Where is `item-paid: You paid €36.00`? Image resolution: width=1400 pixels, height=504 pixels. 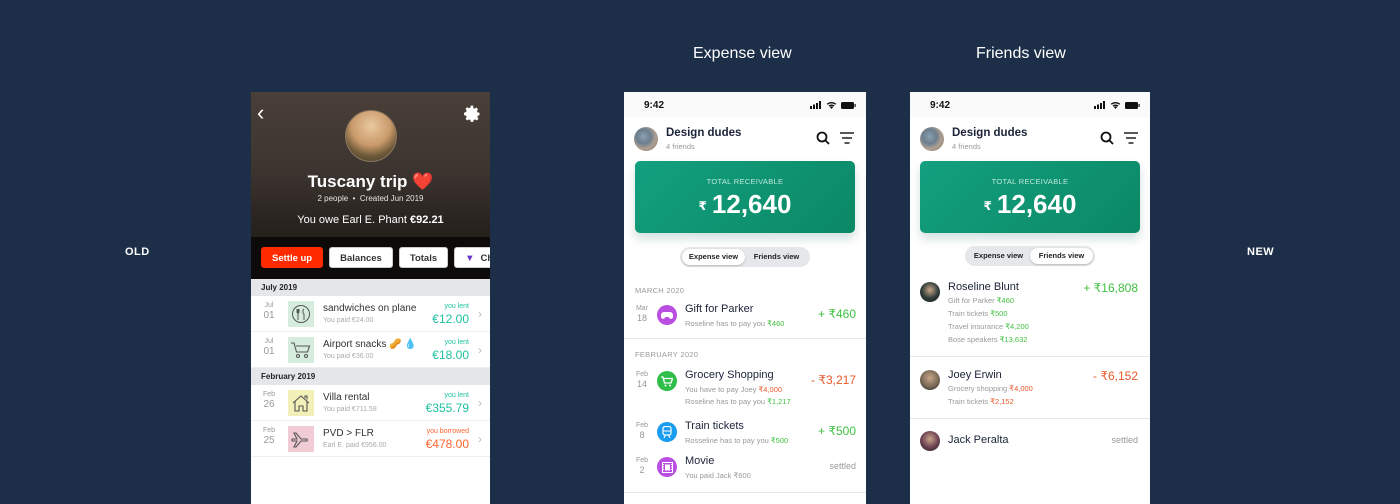
item-paid: You paid €36.00 is located at coordinates (348, 356).